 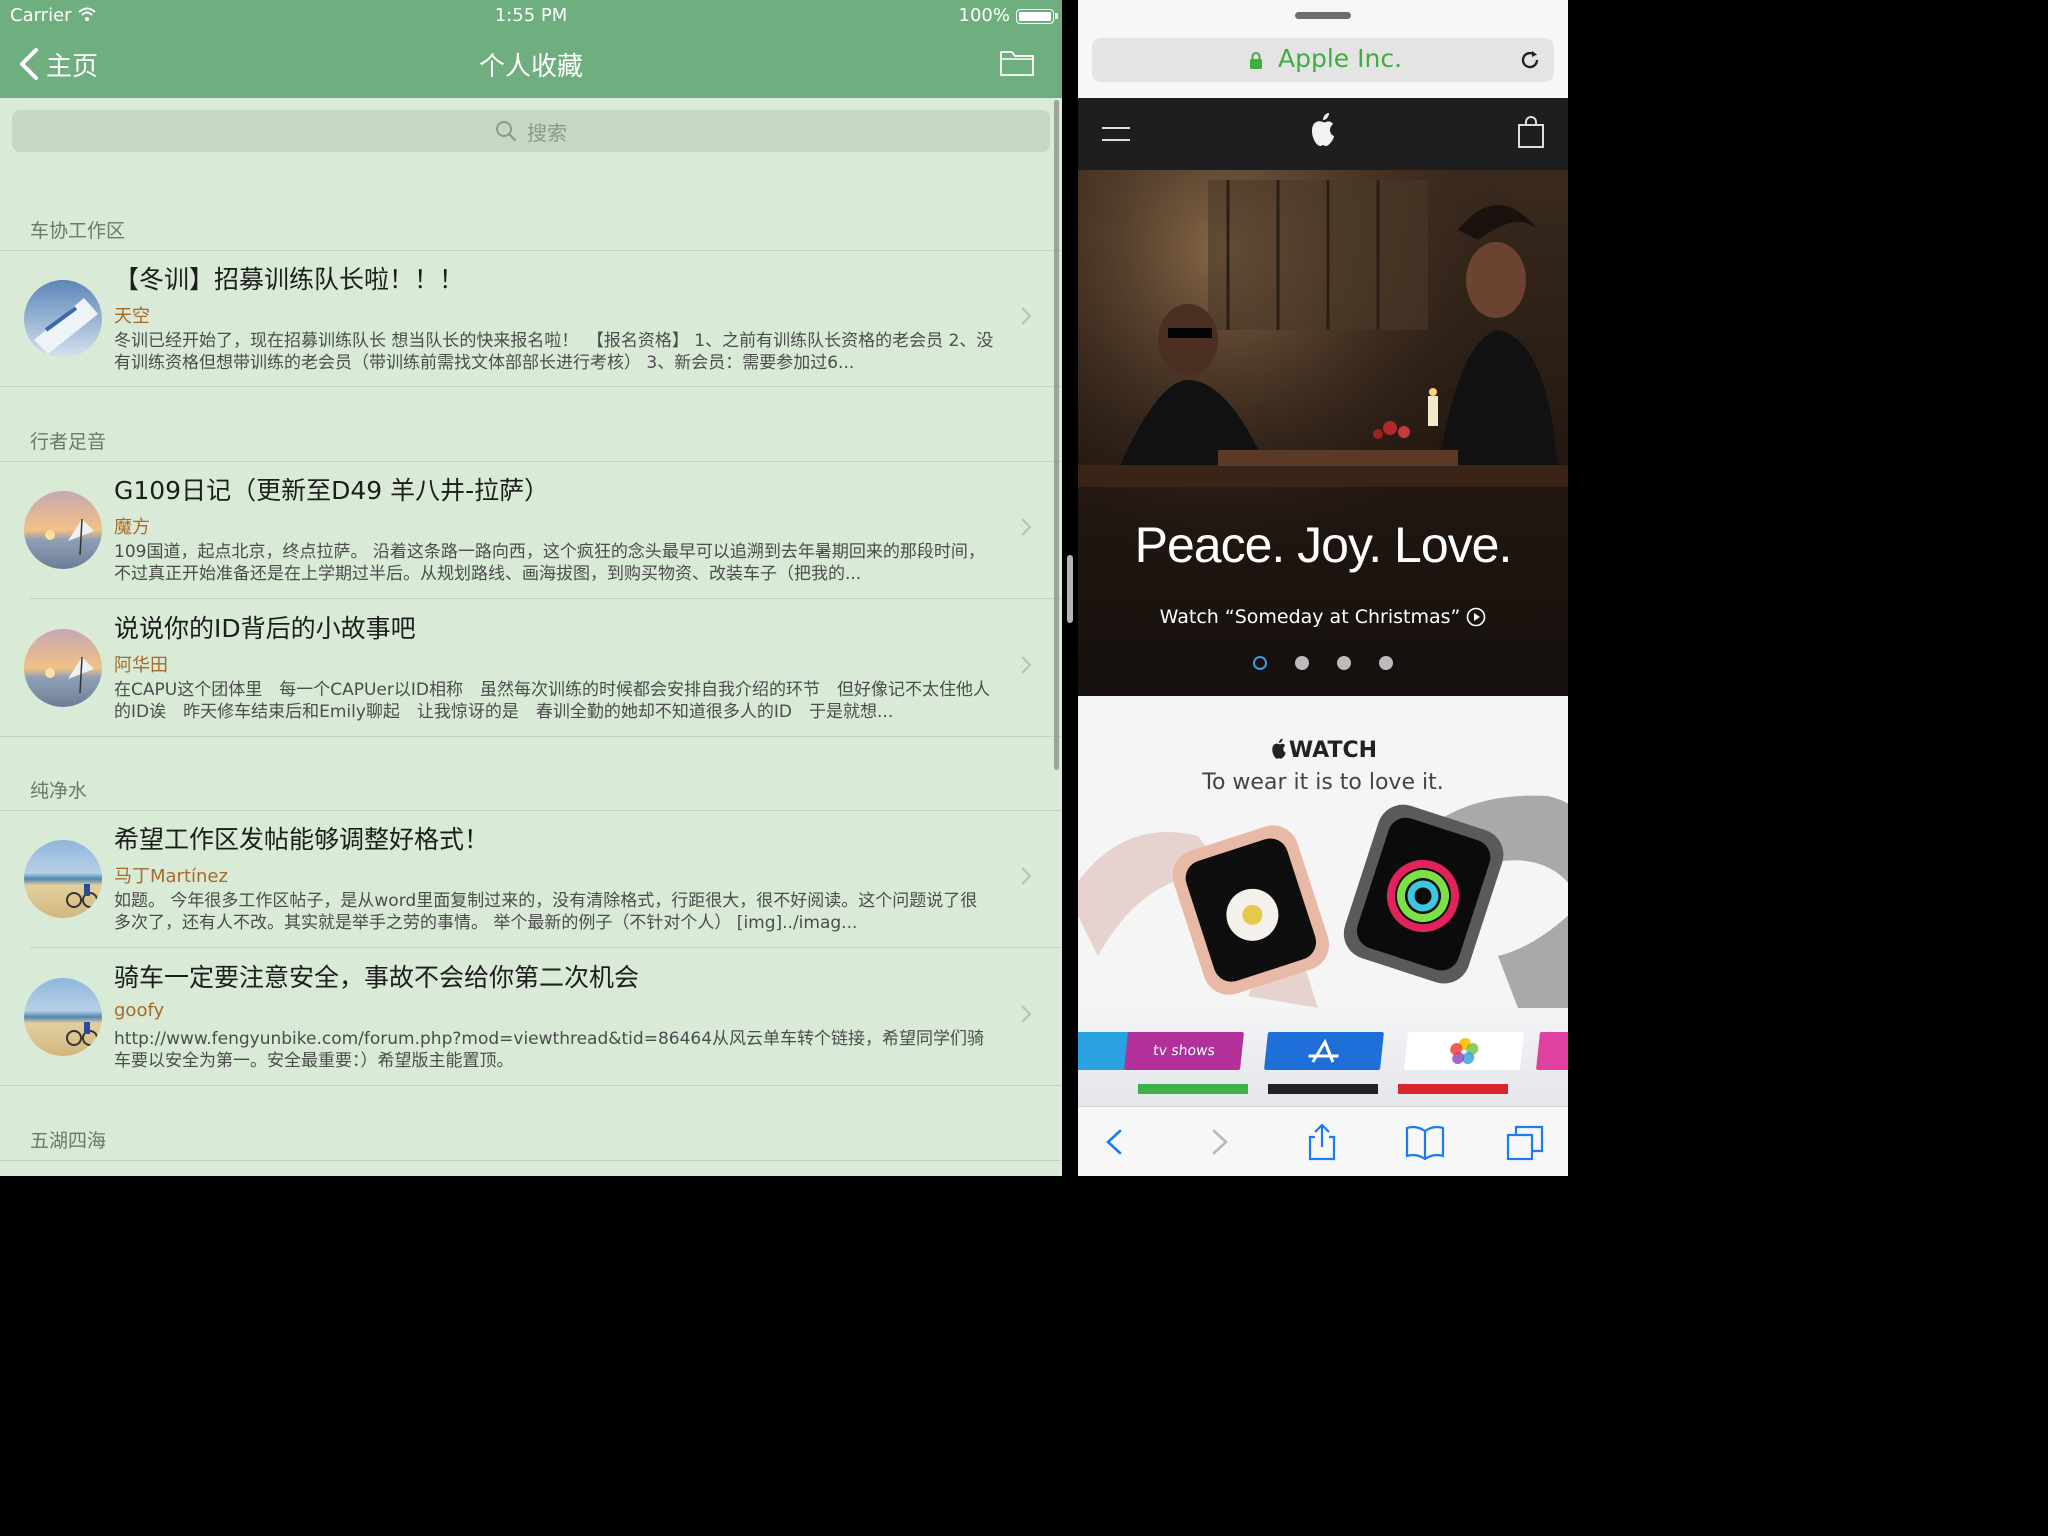 What do you see at coordinates (506, 131) in the screenshot?
I see `search-icon` at bounding box center [506, 131].